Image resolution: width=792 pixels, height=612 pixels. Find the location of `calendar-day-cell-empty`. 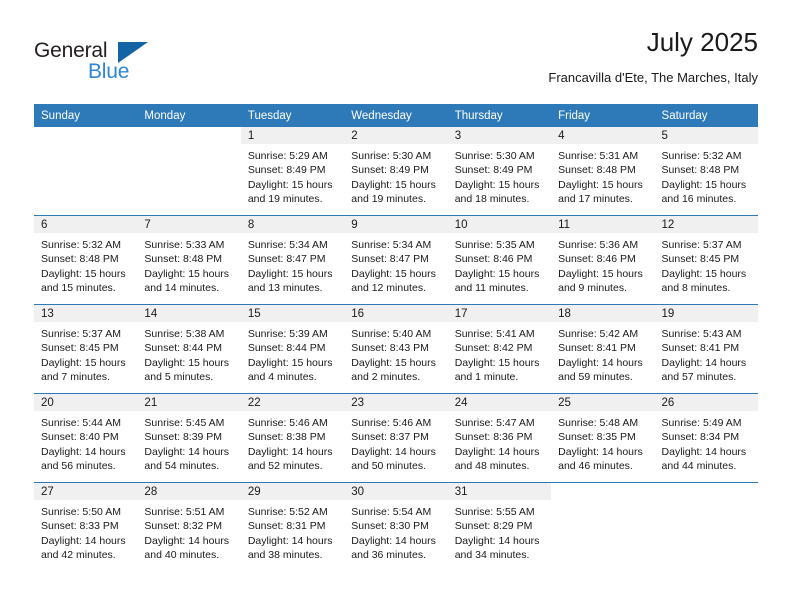

calendar-day-cell-empty is located at coordinates (603, 526).